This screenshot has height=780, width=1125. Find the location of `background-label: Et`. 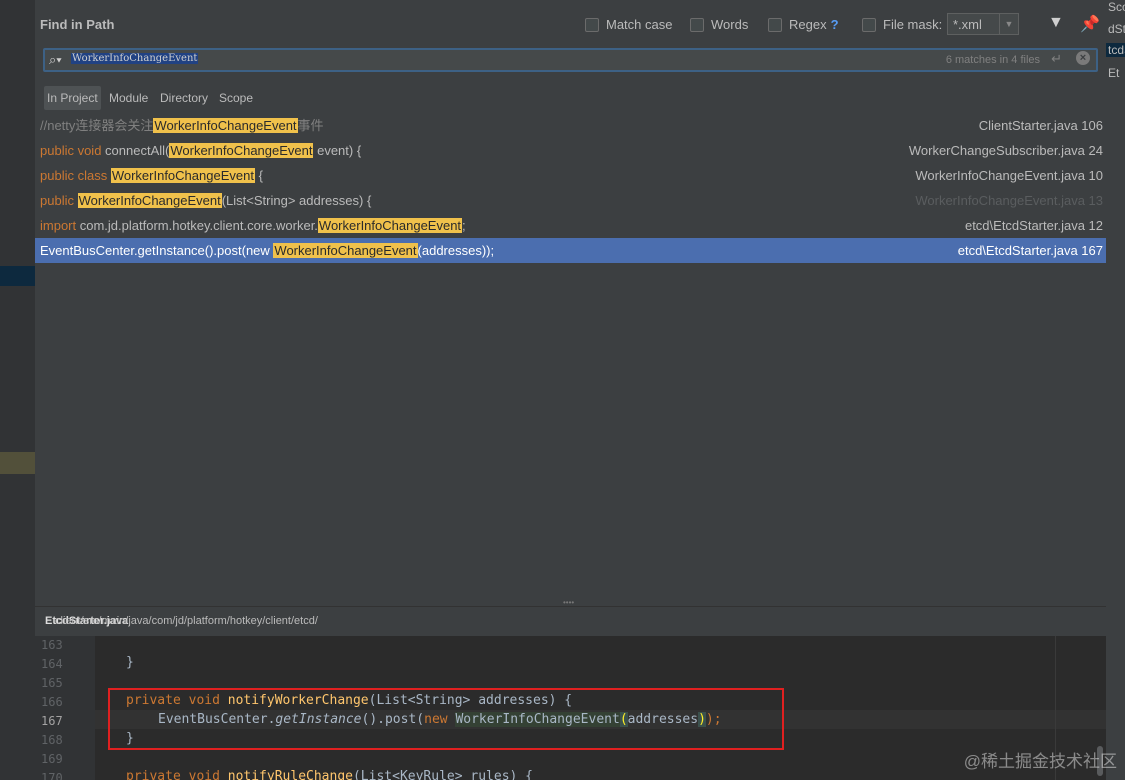

background-label: Et is located at coordinates (1114, 73).